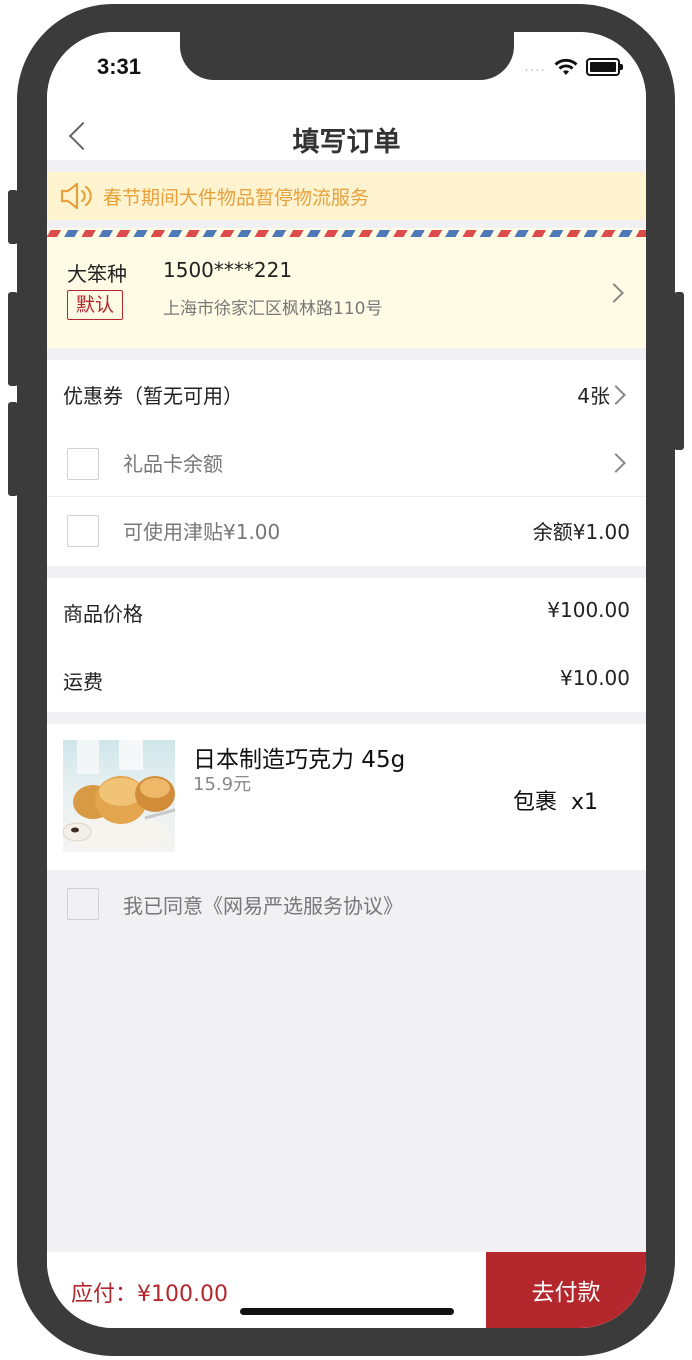 This screenshot has height=1360, width=692. I want to click on agreement-row: 我已同意《网易严选服务协议》, so click(346, 903).